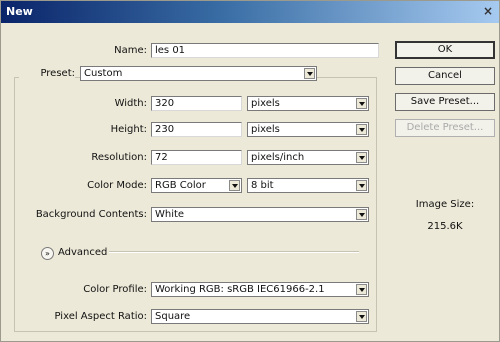  What do you see at coordinates (308, 129) in the screenshot?
I see `height-unit-select: pixels` at bounding box center [308, 129].